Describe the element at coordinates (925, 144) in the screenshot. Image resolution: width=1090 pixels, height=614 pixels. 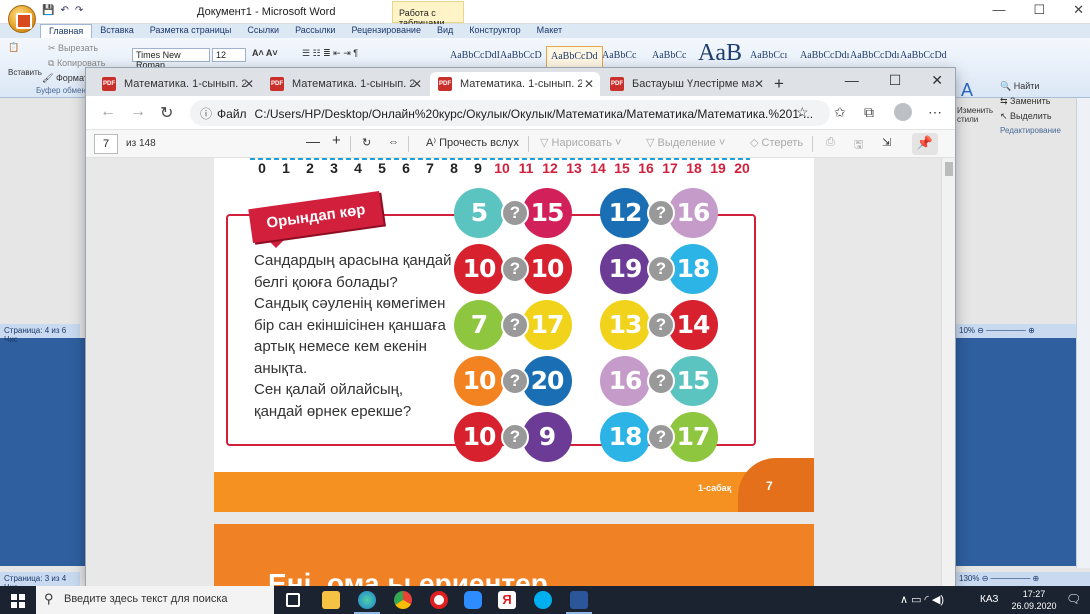
I see `pin-toolbar-icon: 📌` at that location.